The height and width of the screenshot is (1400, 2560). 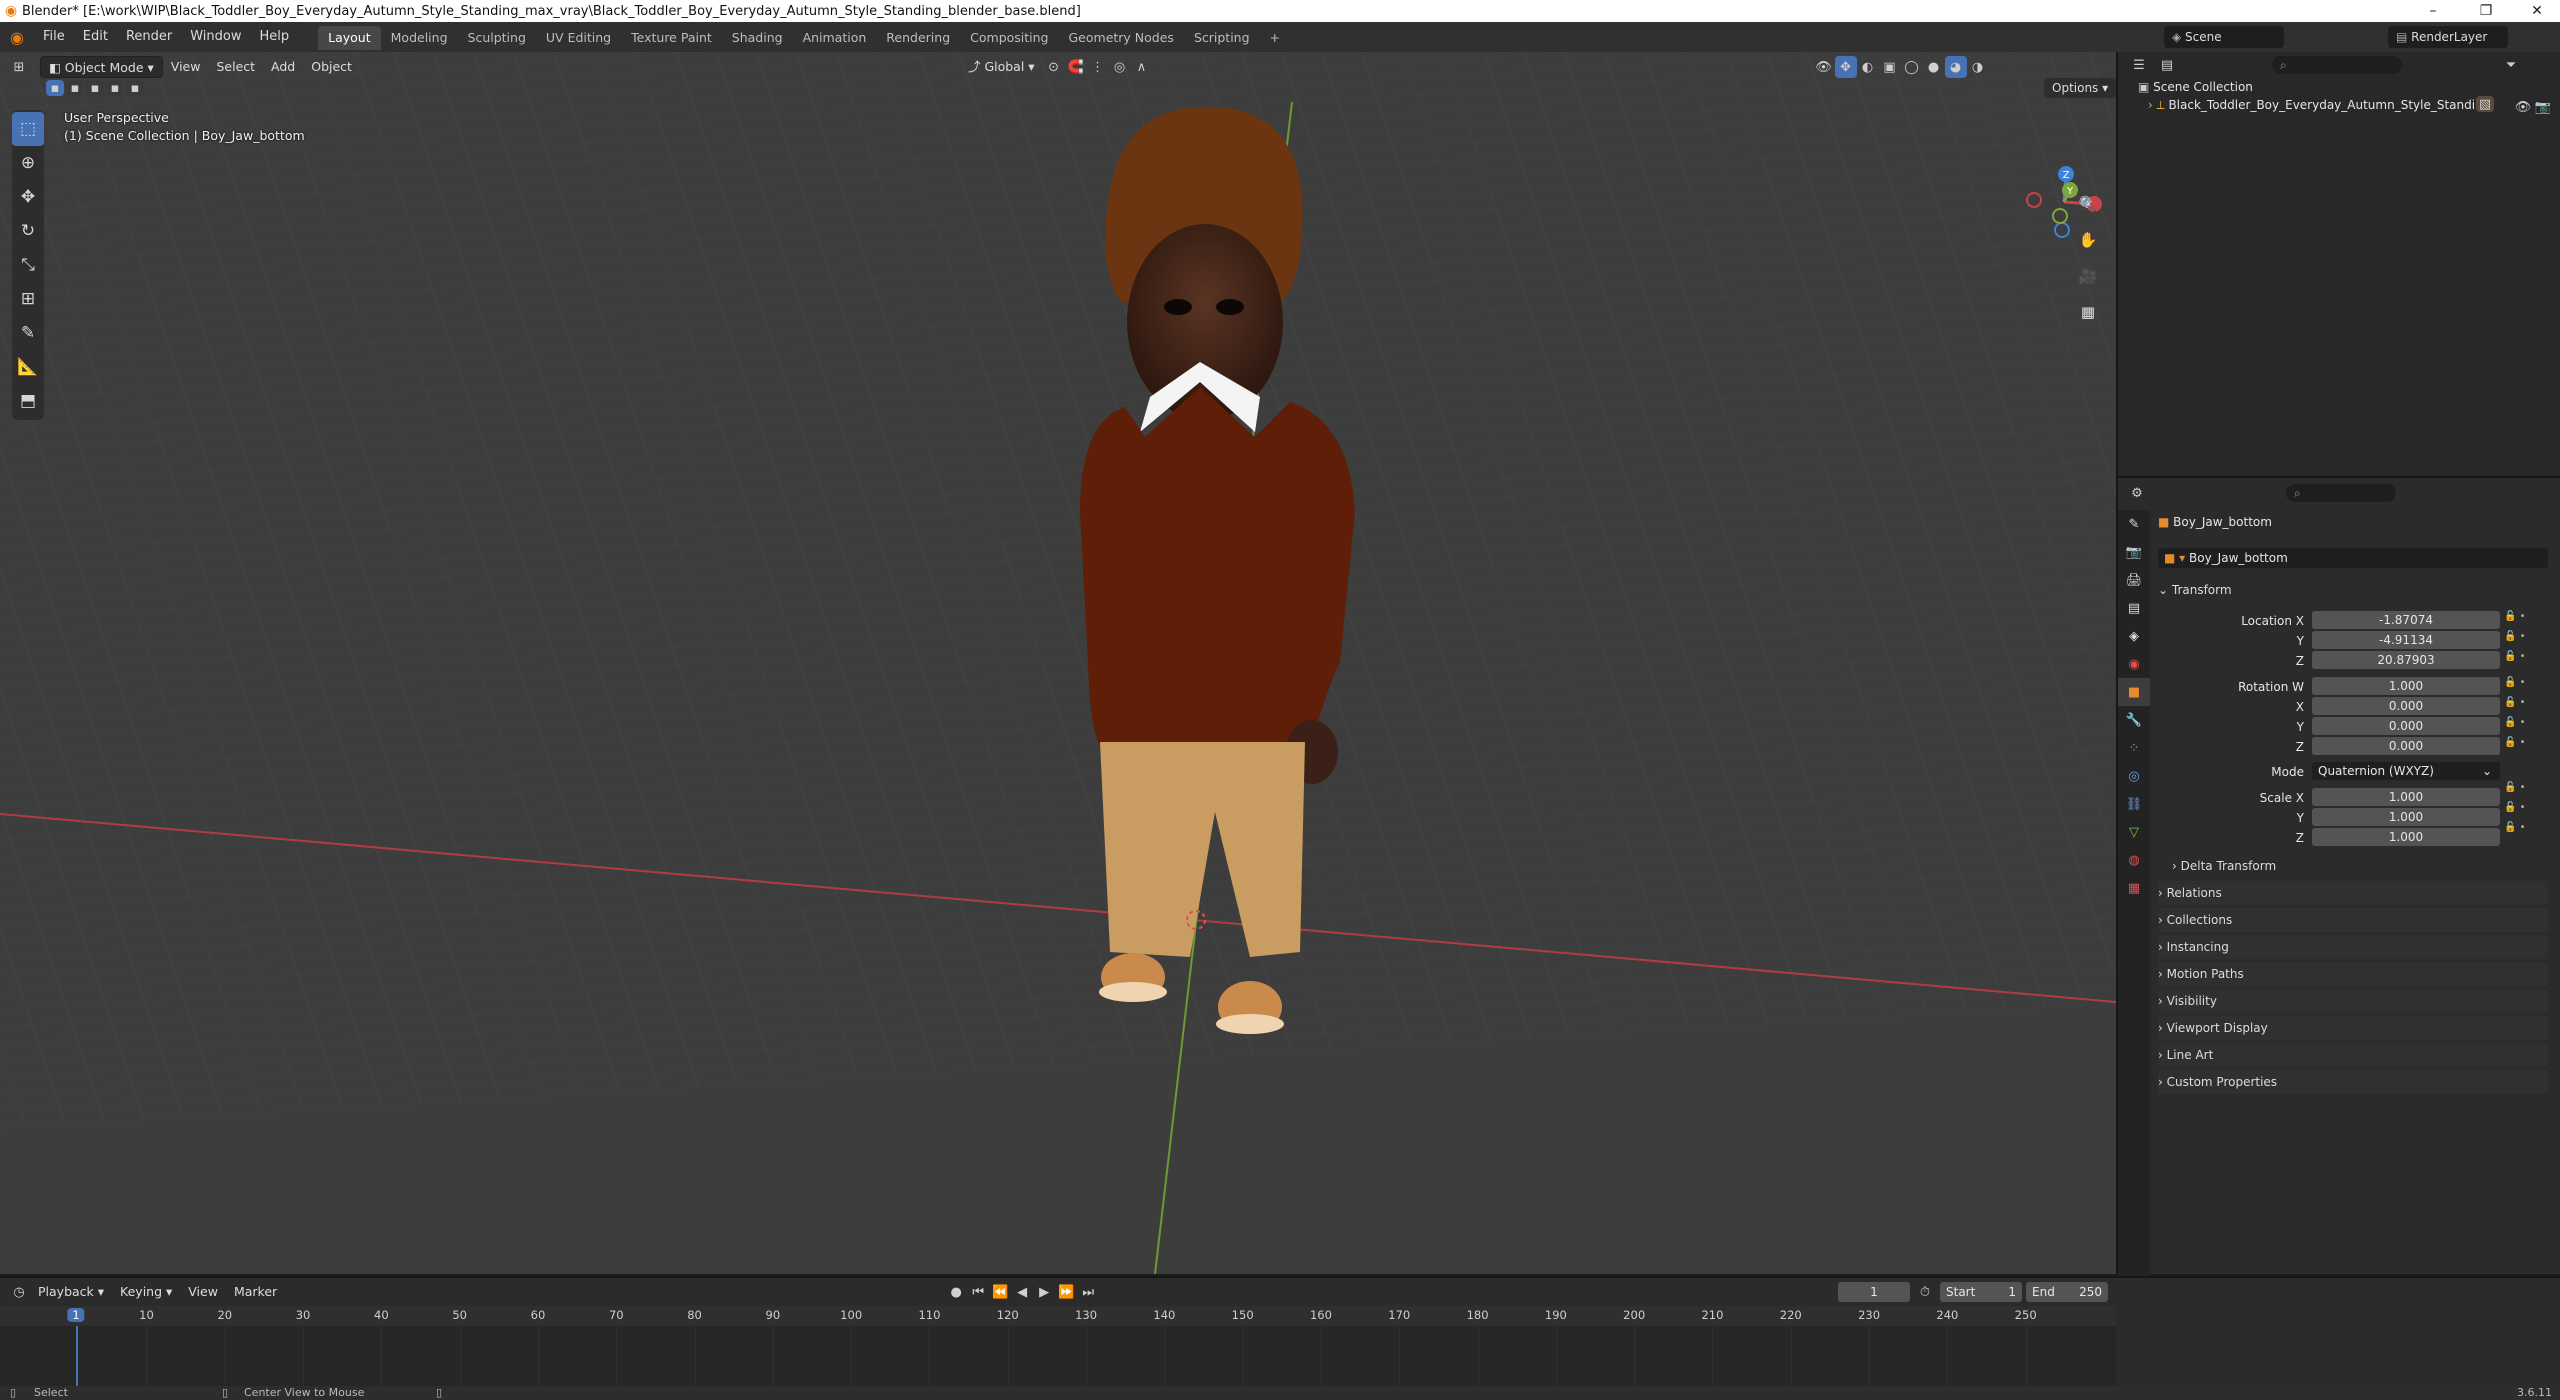 What do you see at coordinates (2134, 524) in the screenshot?
I see `tool-tab-icon: ✎` at bounding box center [2134, 524].